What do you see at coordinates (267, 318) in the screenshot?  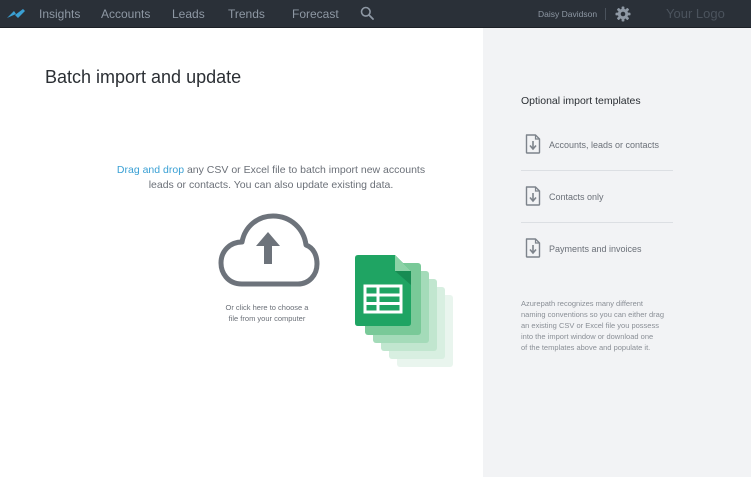 I see `choose-file-line2: file from your computer` at bounding box center [267, 318].